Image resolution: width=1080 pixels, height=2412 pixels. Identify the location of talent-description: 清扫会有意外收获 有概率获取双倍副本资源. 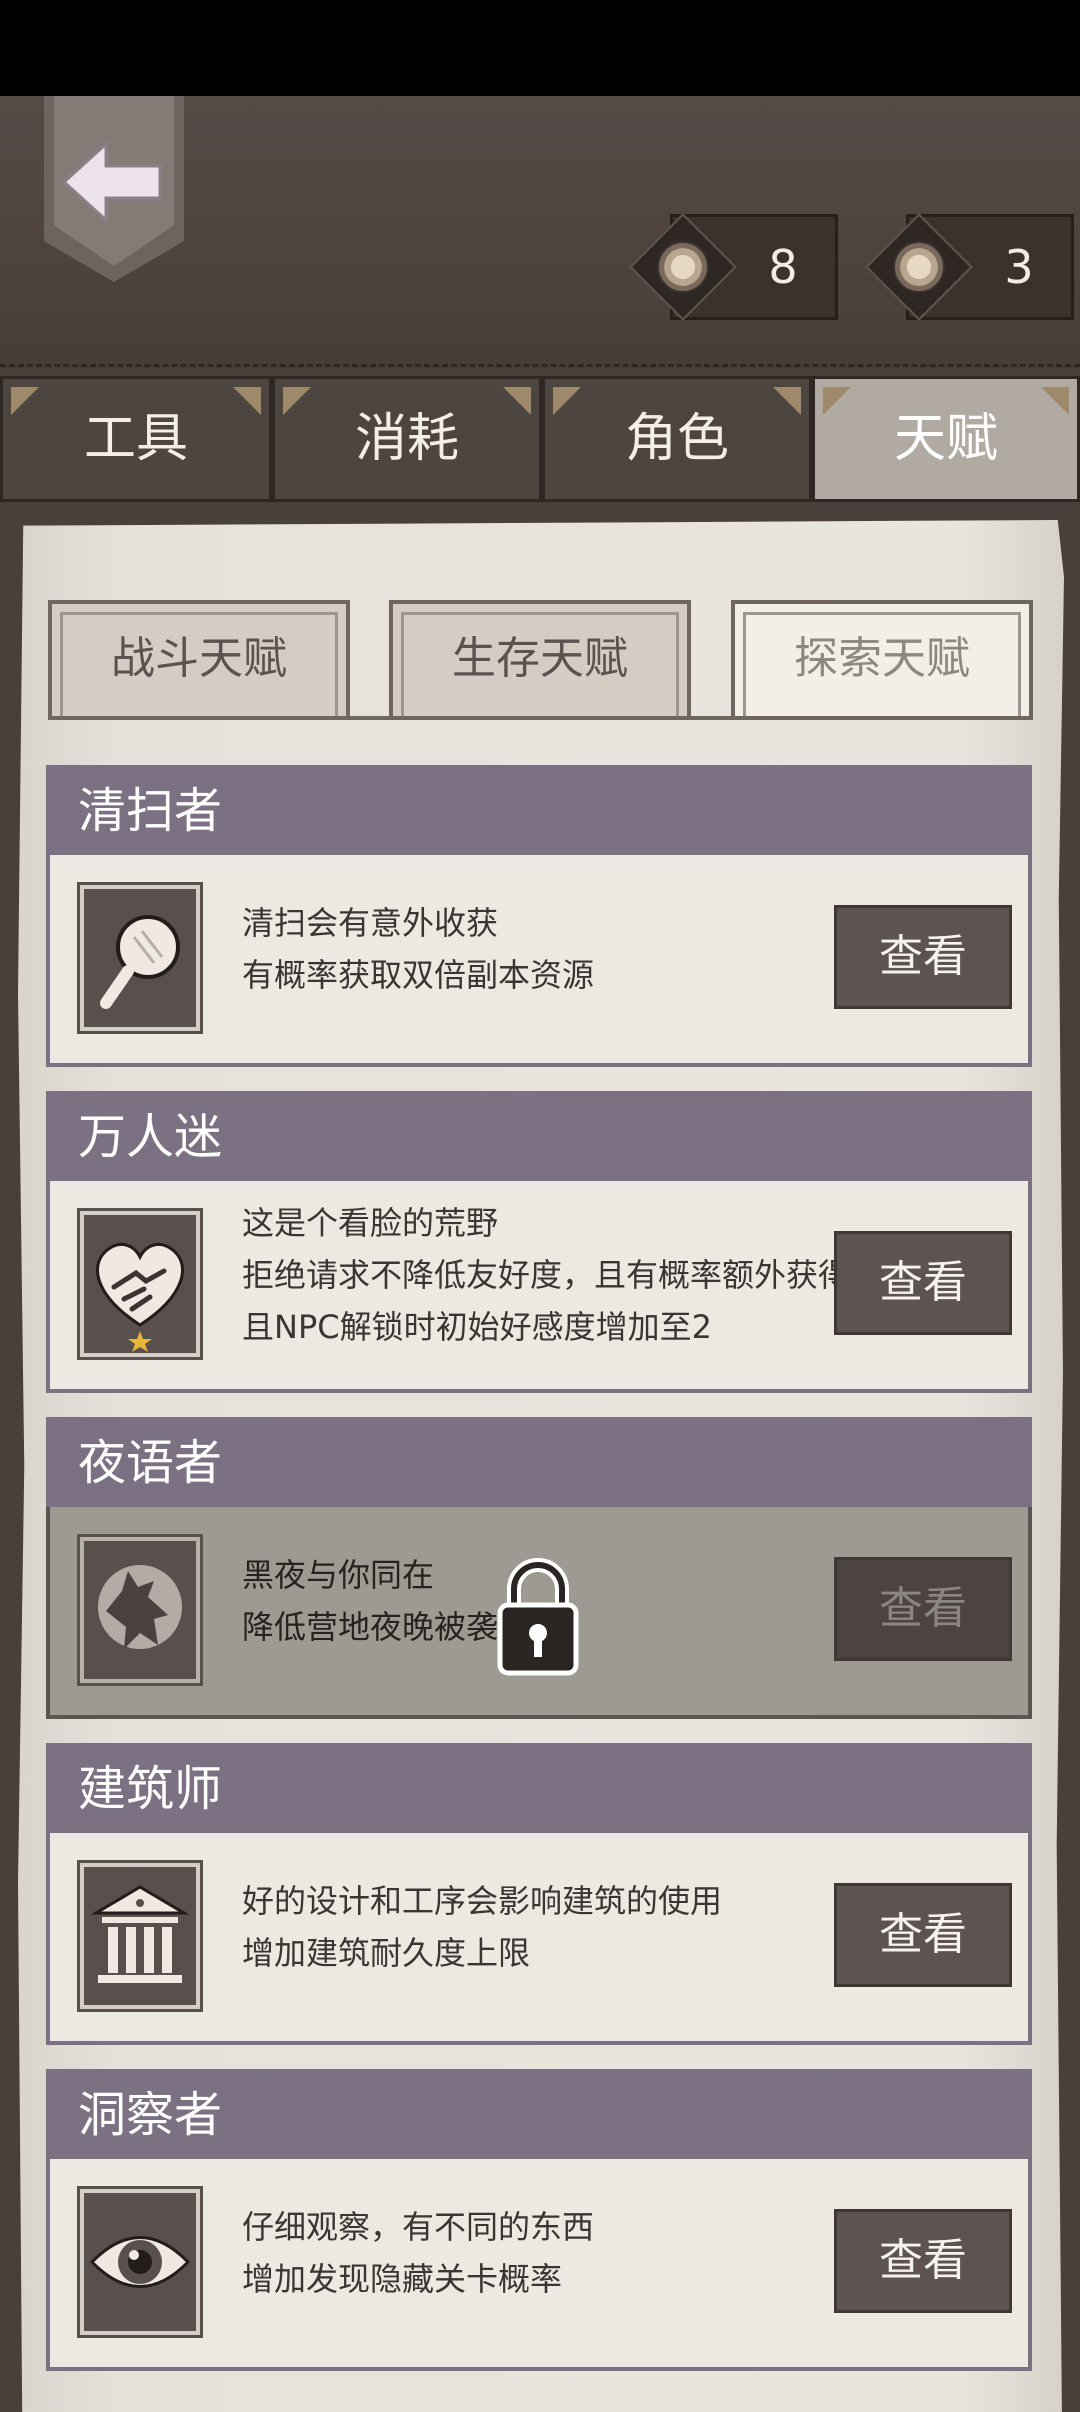
(418, 949).